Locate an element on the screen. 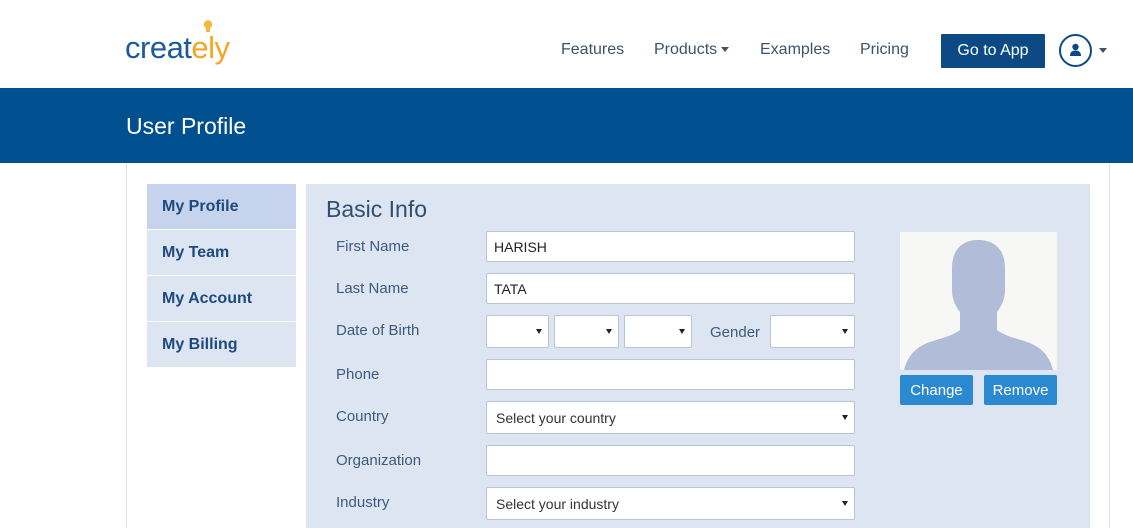 This screenshot has height=528, width=1133. dob-day-select is located at coordinates (517, 331).